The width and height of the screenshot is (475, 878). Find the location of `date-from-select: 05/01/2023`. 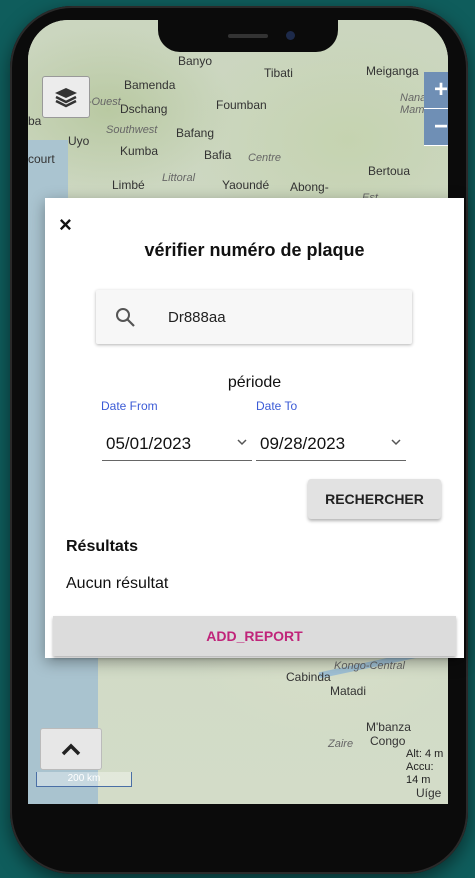

date-from-select: 05/01/2023 is located at coordinates (177, 445).